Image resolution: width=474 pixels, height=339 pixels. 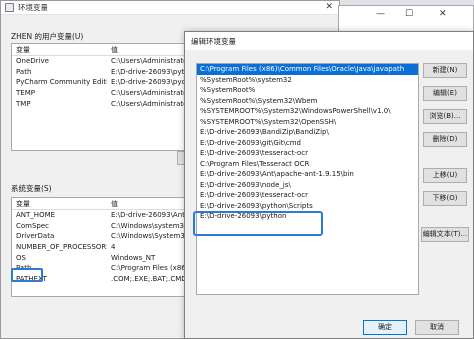 What do you see at coordinates (148, 215) in the screenshot?
I see `var-value: E:\D-drive-26093\Ant\a` at bounding box center [148, 215].